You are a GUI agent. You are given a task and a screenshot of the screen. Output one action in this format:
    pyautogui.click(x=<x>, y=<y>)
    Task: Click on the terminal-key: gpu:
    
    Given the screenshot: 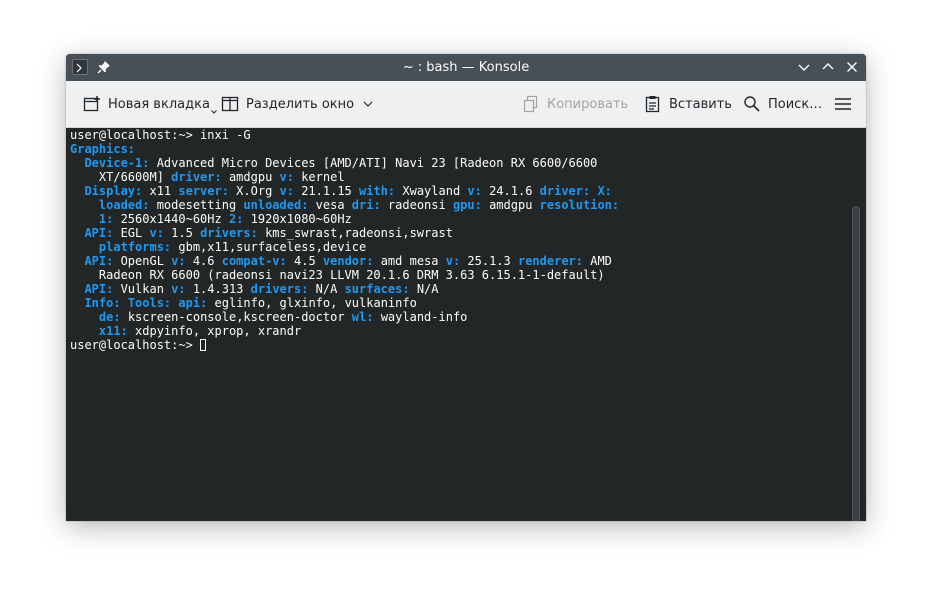 What is the action you would take?
    pyautogui.click(x=467, y=205)
    